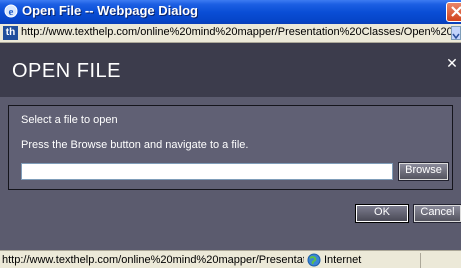 Image resolution: width=461 pixels, height=268 pixels. I want to click on ie-icon: e, so click(11, 11).